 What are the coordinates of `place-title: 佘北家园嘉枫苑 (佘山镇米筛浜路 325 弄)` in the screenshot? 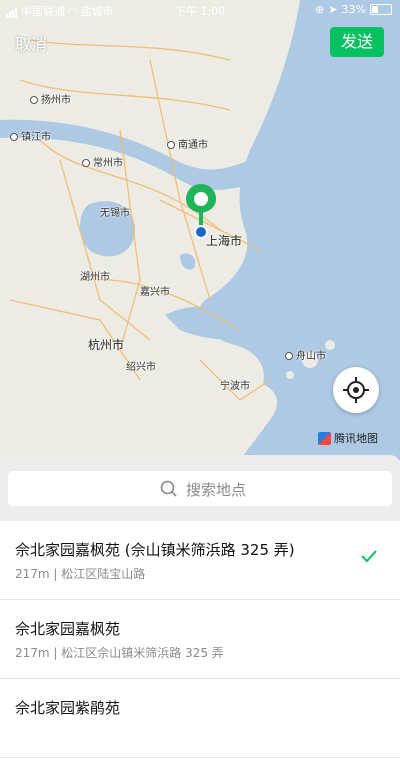 It's located at (155, 550).